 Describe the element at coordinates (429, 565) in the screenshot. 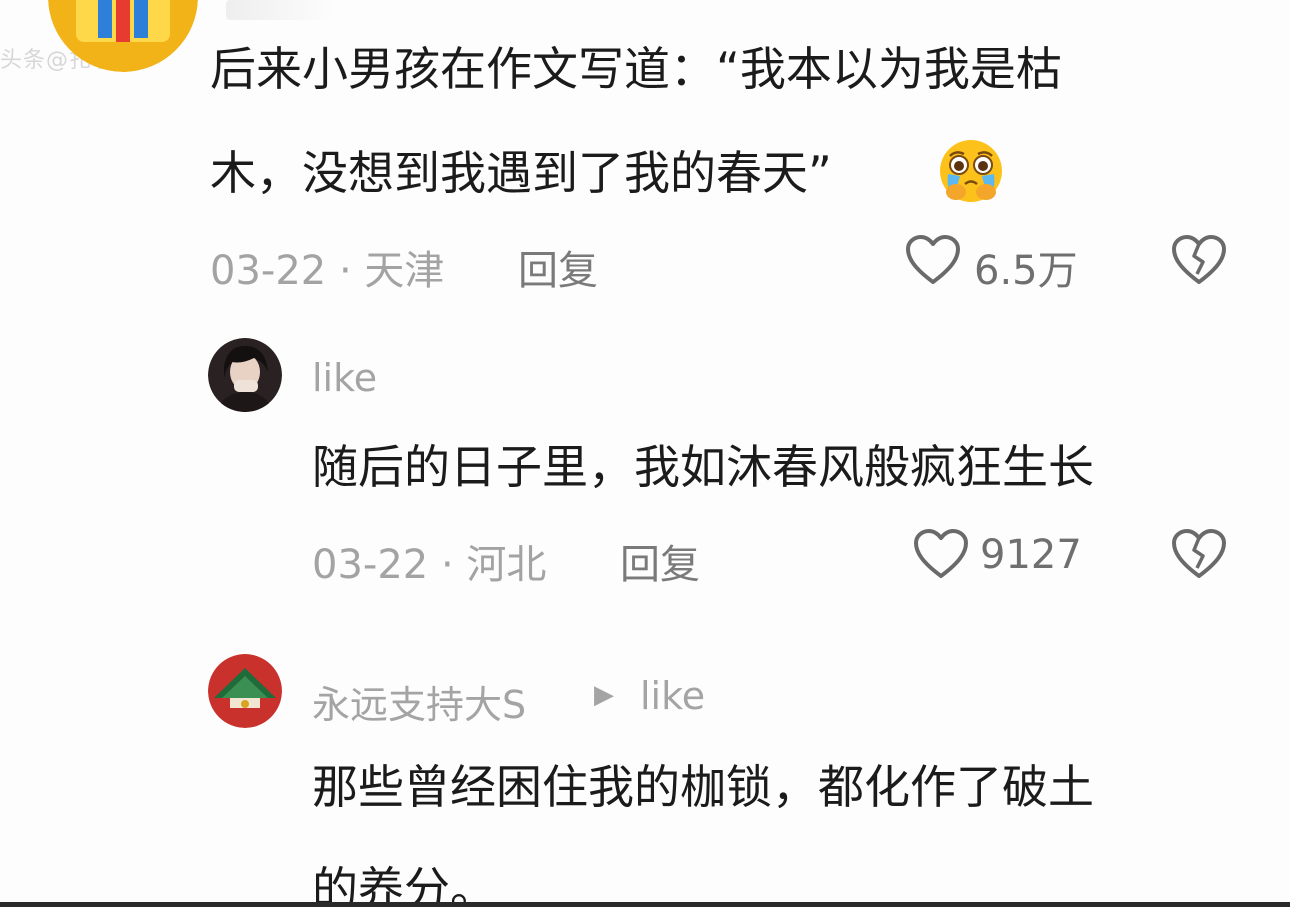

I see `reply-date-location: 03-22 · 河北` at that location.